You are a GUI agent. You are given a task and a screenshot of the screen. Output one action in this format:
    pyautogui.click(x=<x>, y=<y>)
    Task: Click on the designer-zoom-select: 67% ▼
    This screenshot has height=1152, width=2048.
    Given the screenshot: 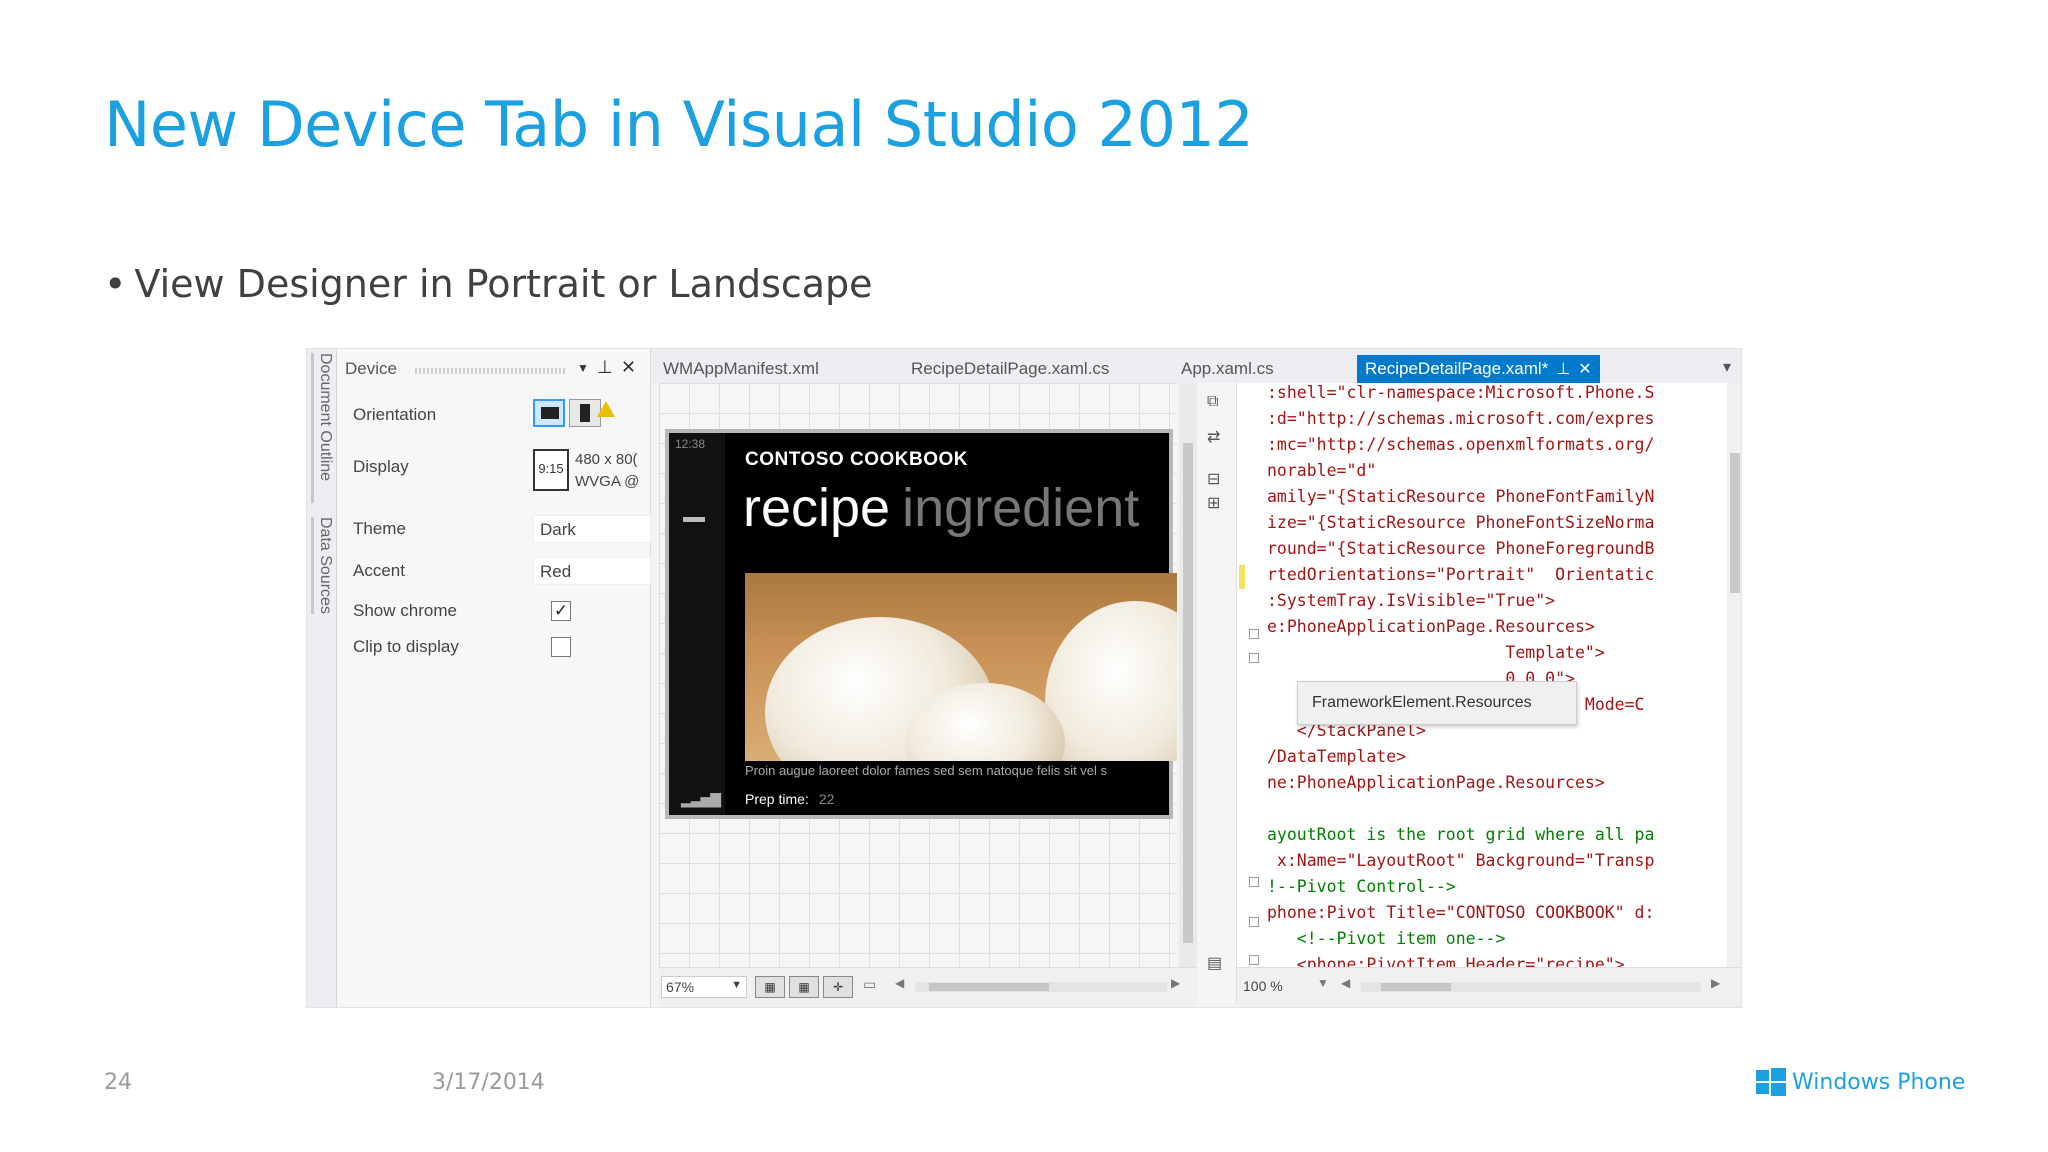 What is the action you would take?
    pyautogui.click(x=704, y=987)
    